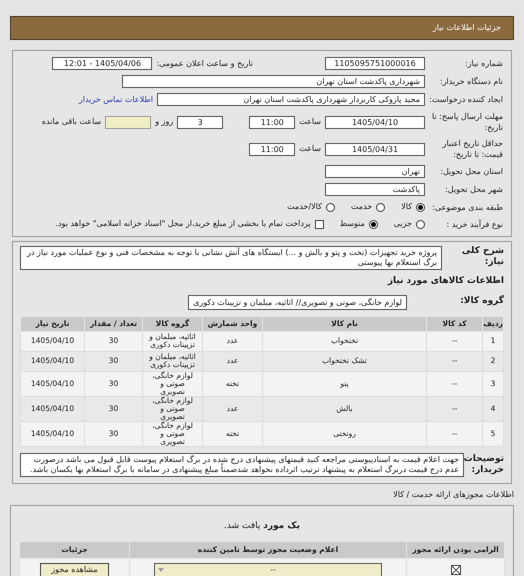 This screenshot has height=576, width=524. What do you see at coordinates (375, 149) in the screenshot?
I see `validity-date-field: 1405/04/31` at bounding box center [375, 149].